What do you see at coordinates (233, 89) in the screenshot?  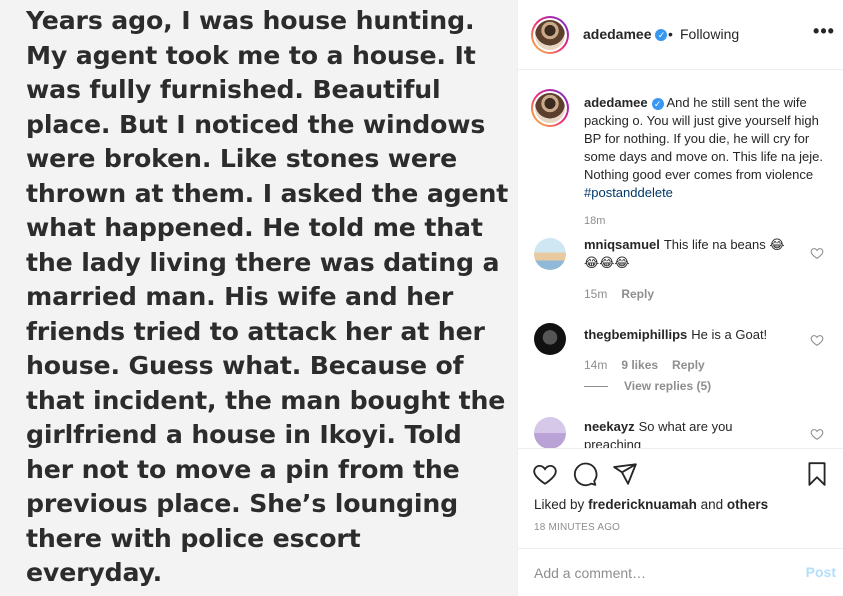 I see `post-image-text-line: was fully furnished. Beautiful` at bounding box center [233, 89].